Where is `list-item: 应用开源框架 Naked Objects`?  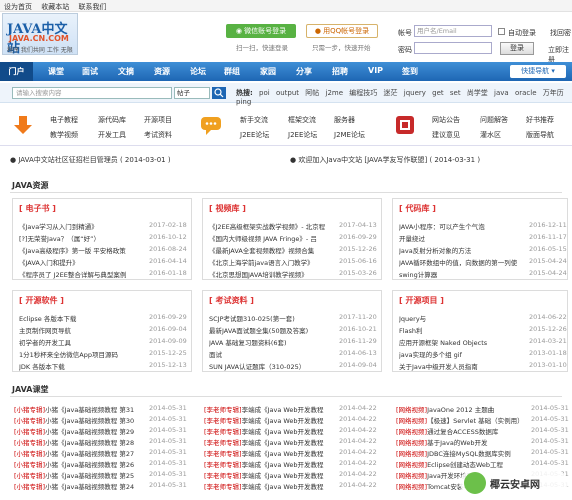 list-item: 应用开源框架 Naked Objects is located at coordinates (460, 342).